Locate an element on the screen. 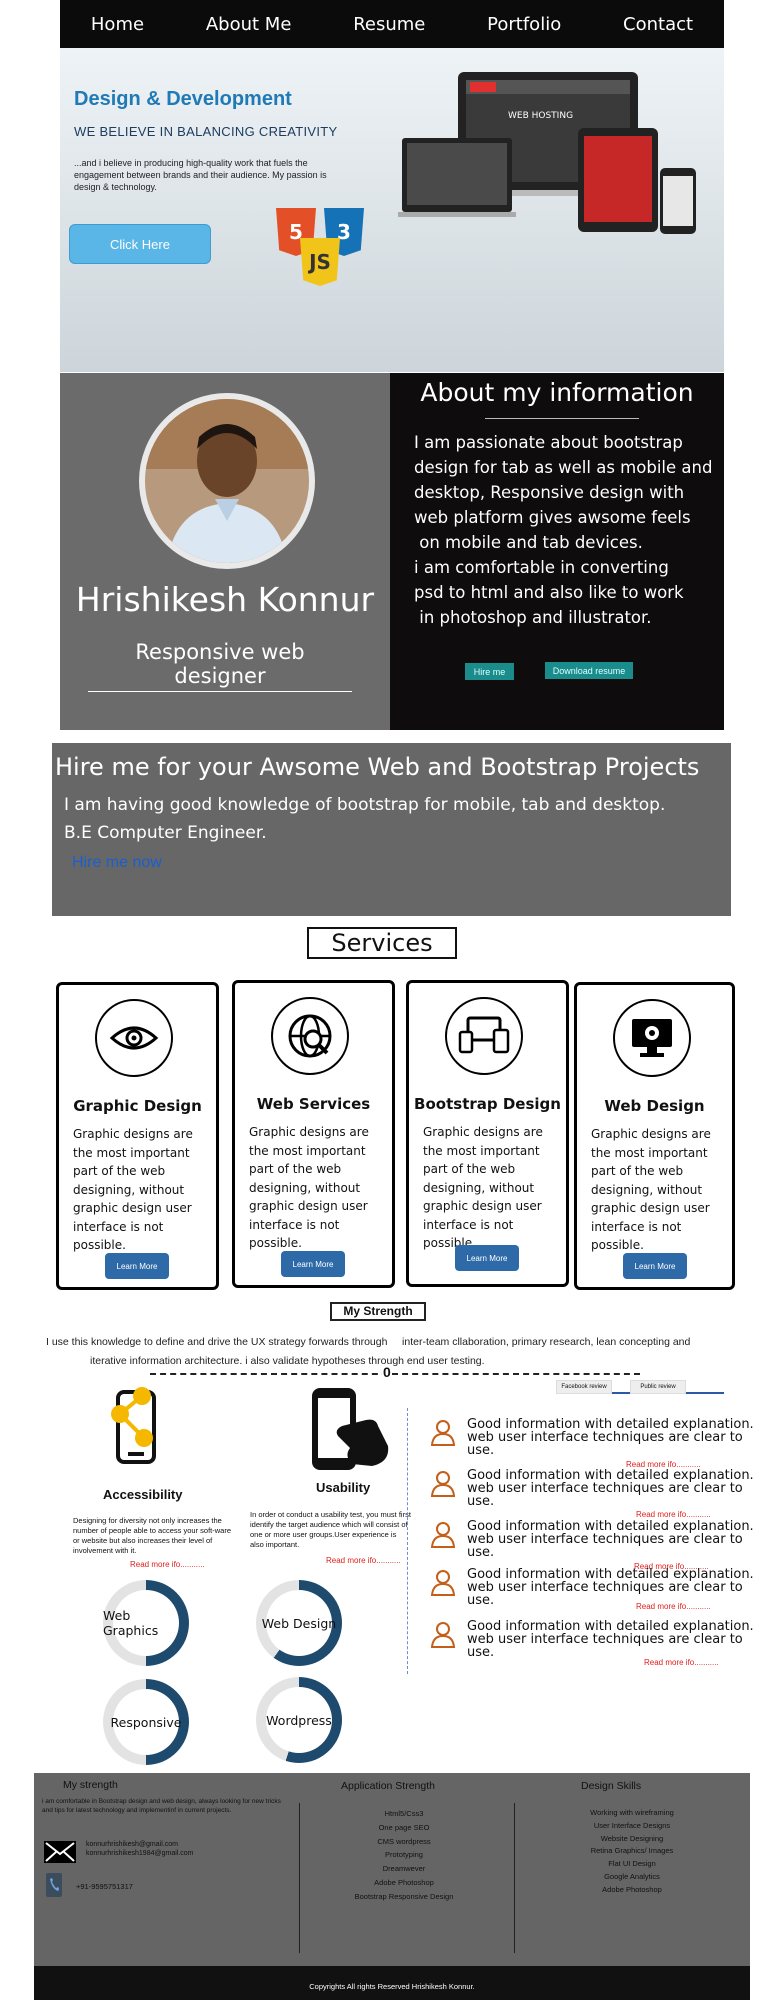  mail-icon is located at coordinates (60, 1852).